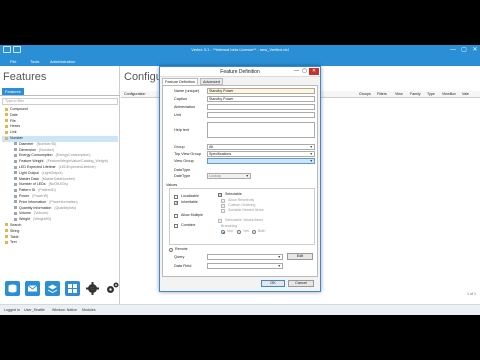 This screenshot has height=360, width=480. I want to click on filter-input: Type to filter, so click(60, 101).